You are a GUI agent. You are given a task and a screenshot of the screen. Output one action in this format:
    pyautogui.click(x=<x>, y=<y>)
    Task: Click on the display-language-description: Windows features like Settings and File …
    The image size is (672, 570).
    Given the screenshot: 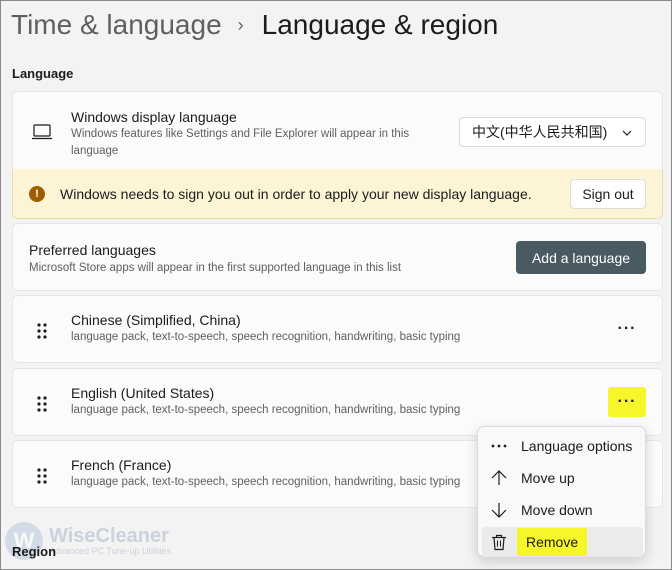 What is the action you would take?
    pyautogui.click(x=240, y=142)
    